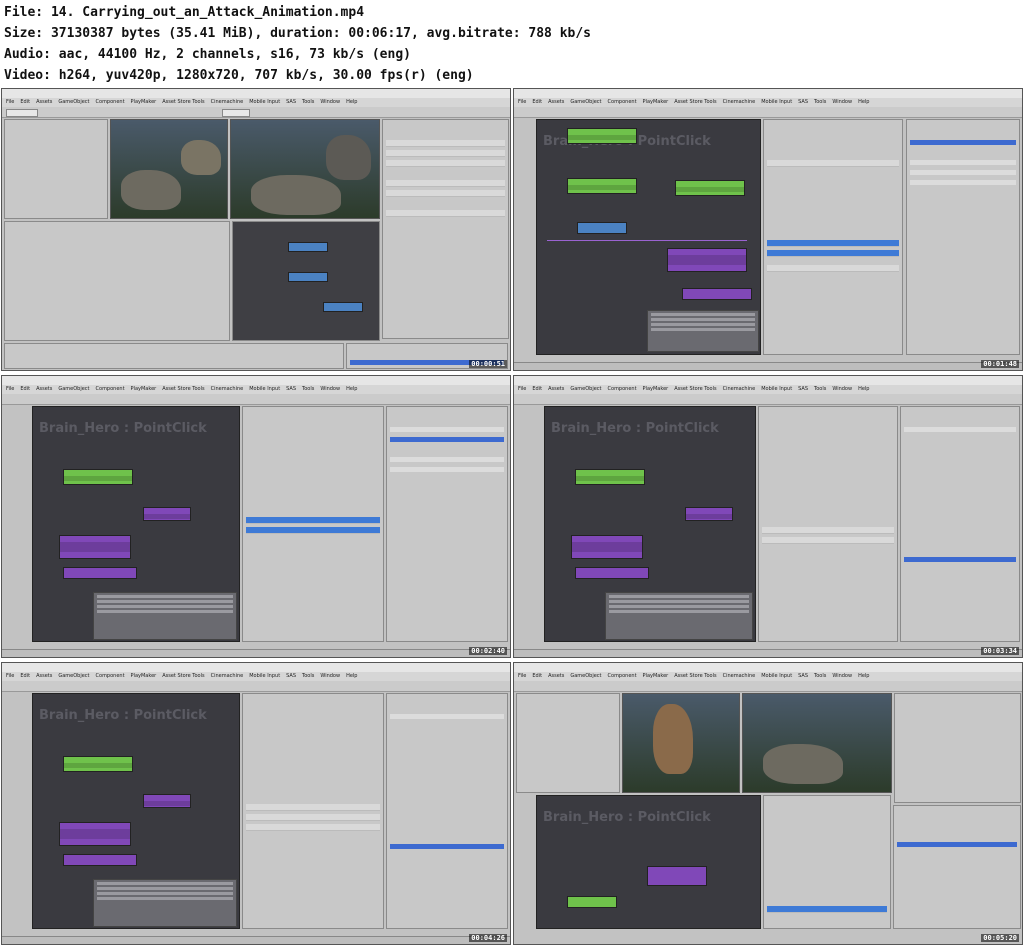 This screenshot has width=1024, height=947. I want to click on transform-tools, so click(22, 113).